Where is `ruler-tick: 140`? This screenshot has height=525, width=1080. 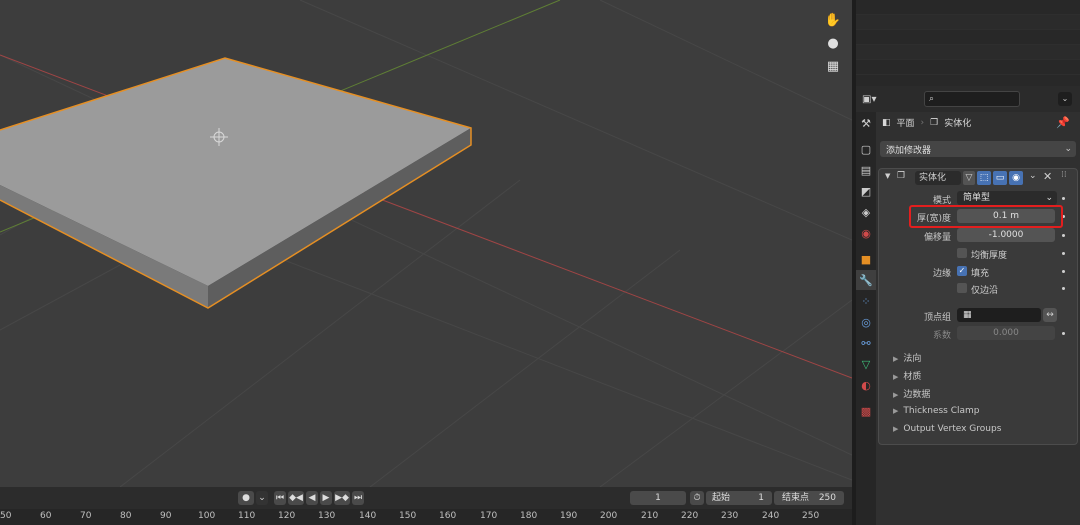
ruler-tick: 140 is located at coordinates (368, 516).